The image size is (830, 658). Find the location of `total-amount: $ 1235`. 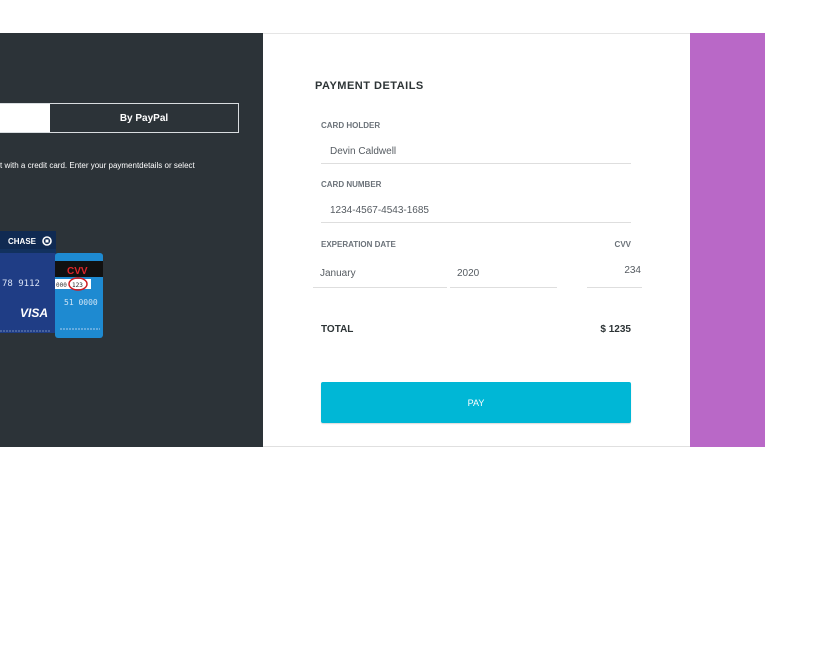

total-amount: $ 1235 is located at coordinates (615, 329).